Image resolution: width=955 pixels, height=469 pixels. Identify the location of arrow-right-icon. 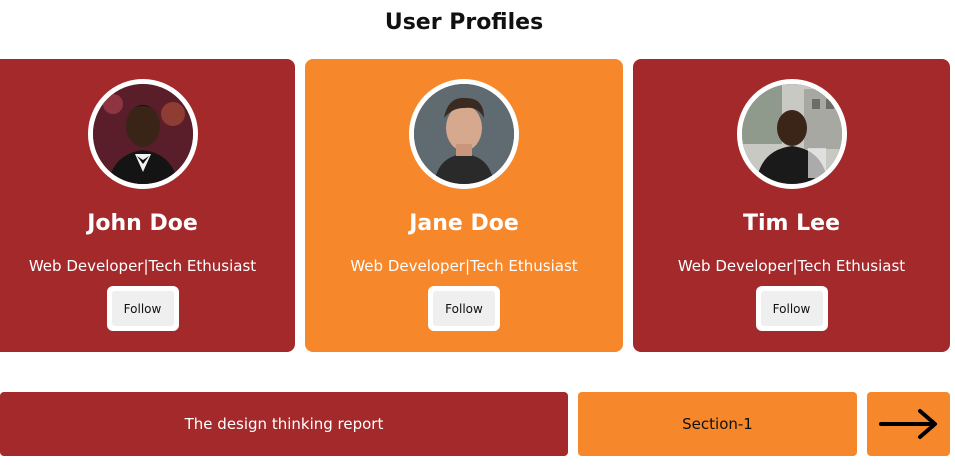
(907, 424).